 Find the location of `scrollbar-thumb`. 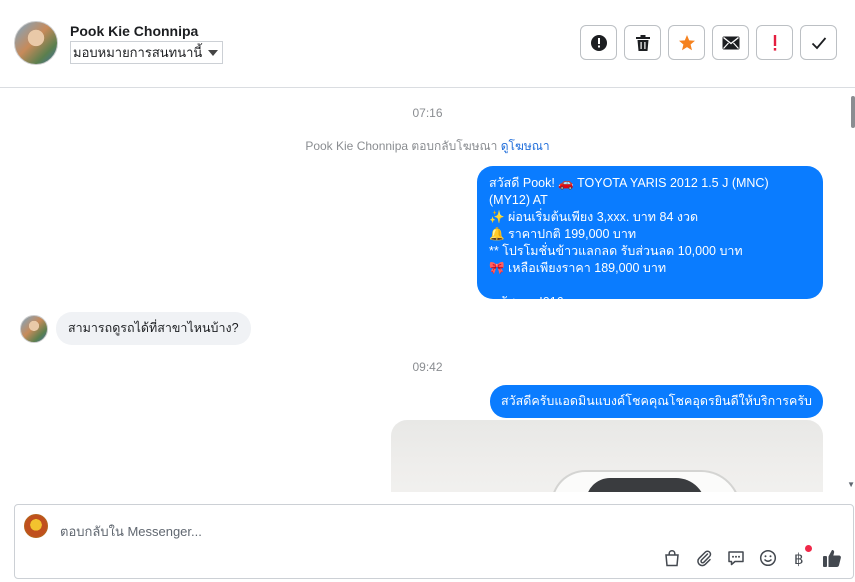

scrollbar-thumb is located at coordinates (853, 112).